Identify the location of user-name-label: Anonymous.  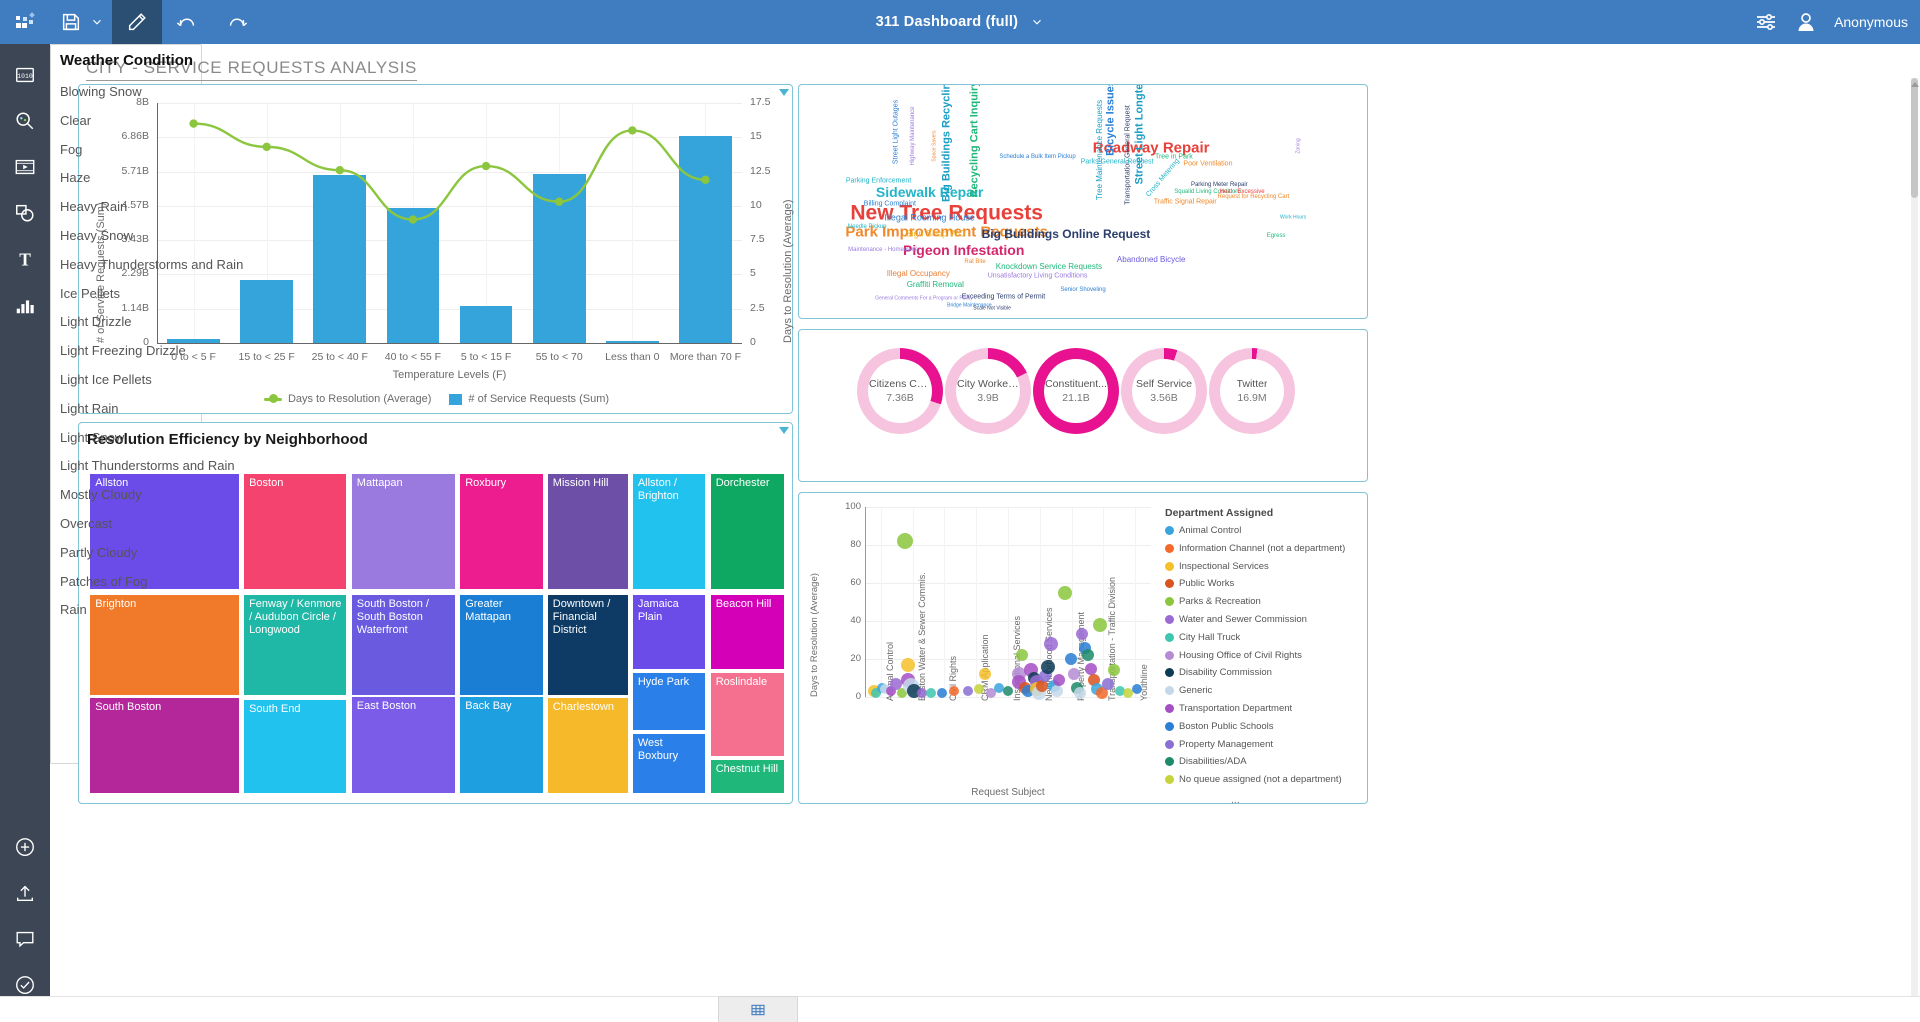
(1871, 22).